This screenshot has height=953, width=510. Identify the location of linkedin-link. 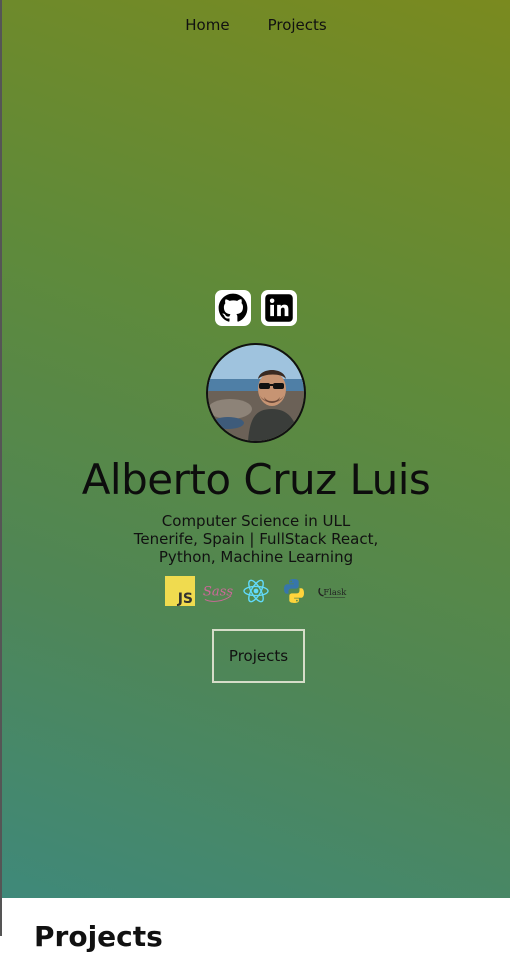
(279, 308).